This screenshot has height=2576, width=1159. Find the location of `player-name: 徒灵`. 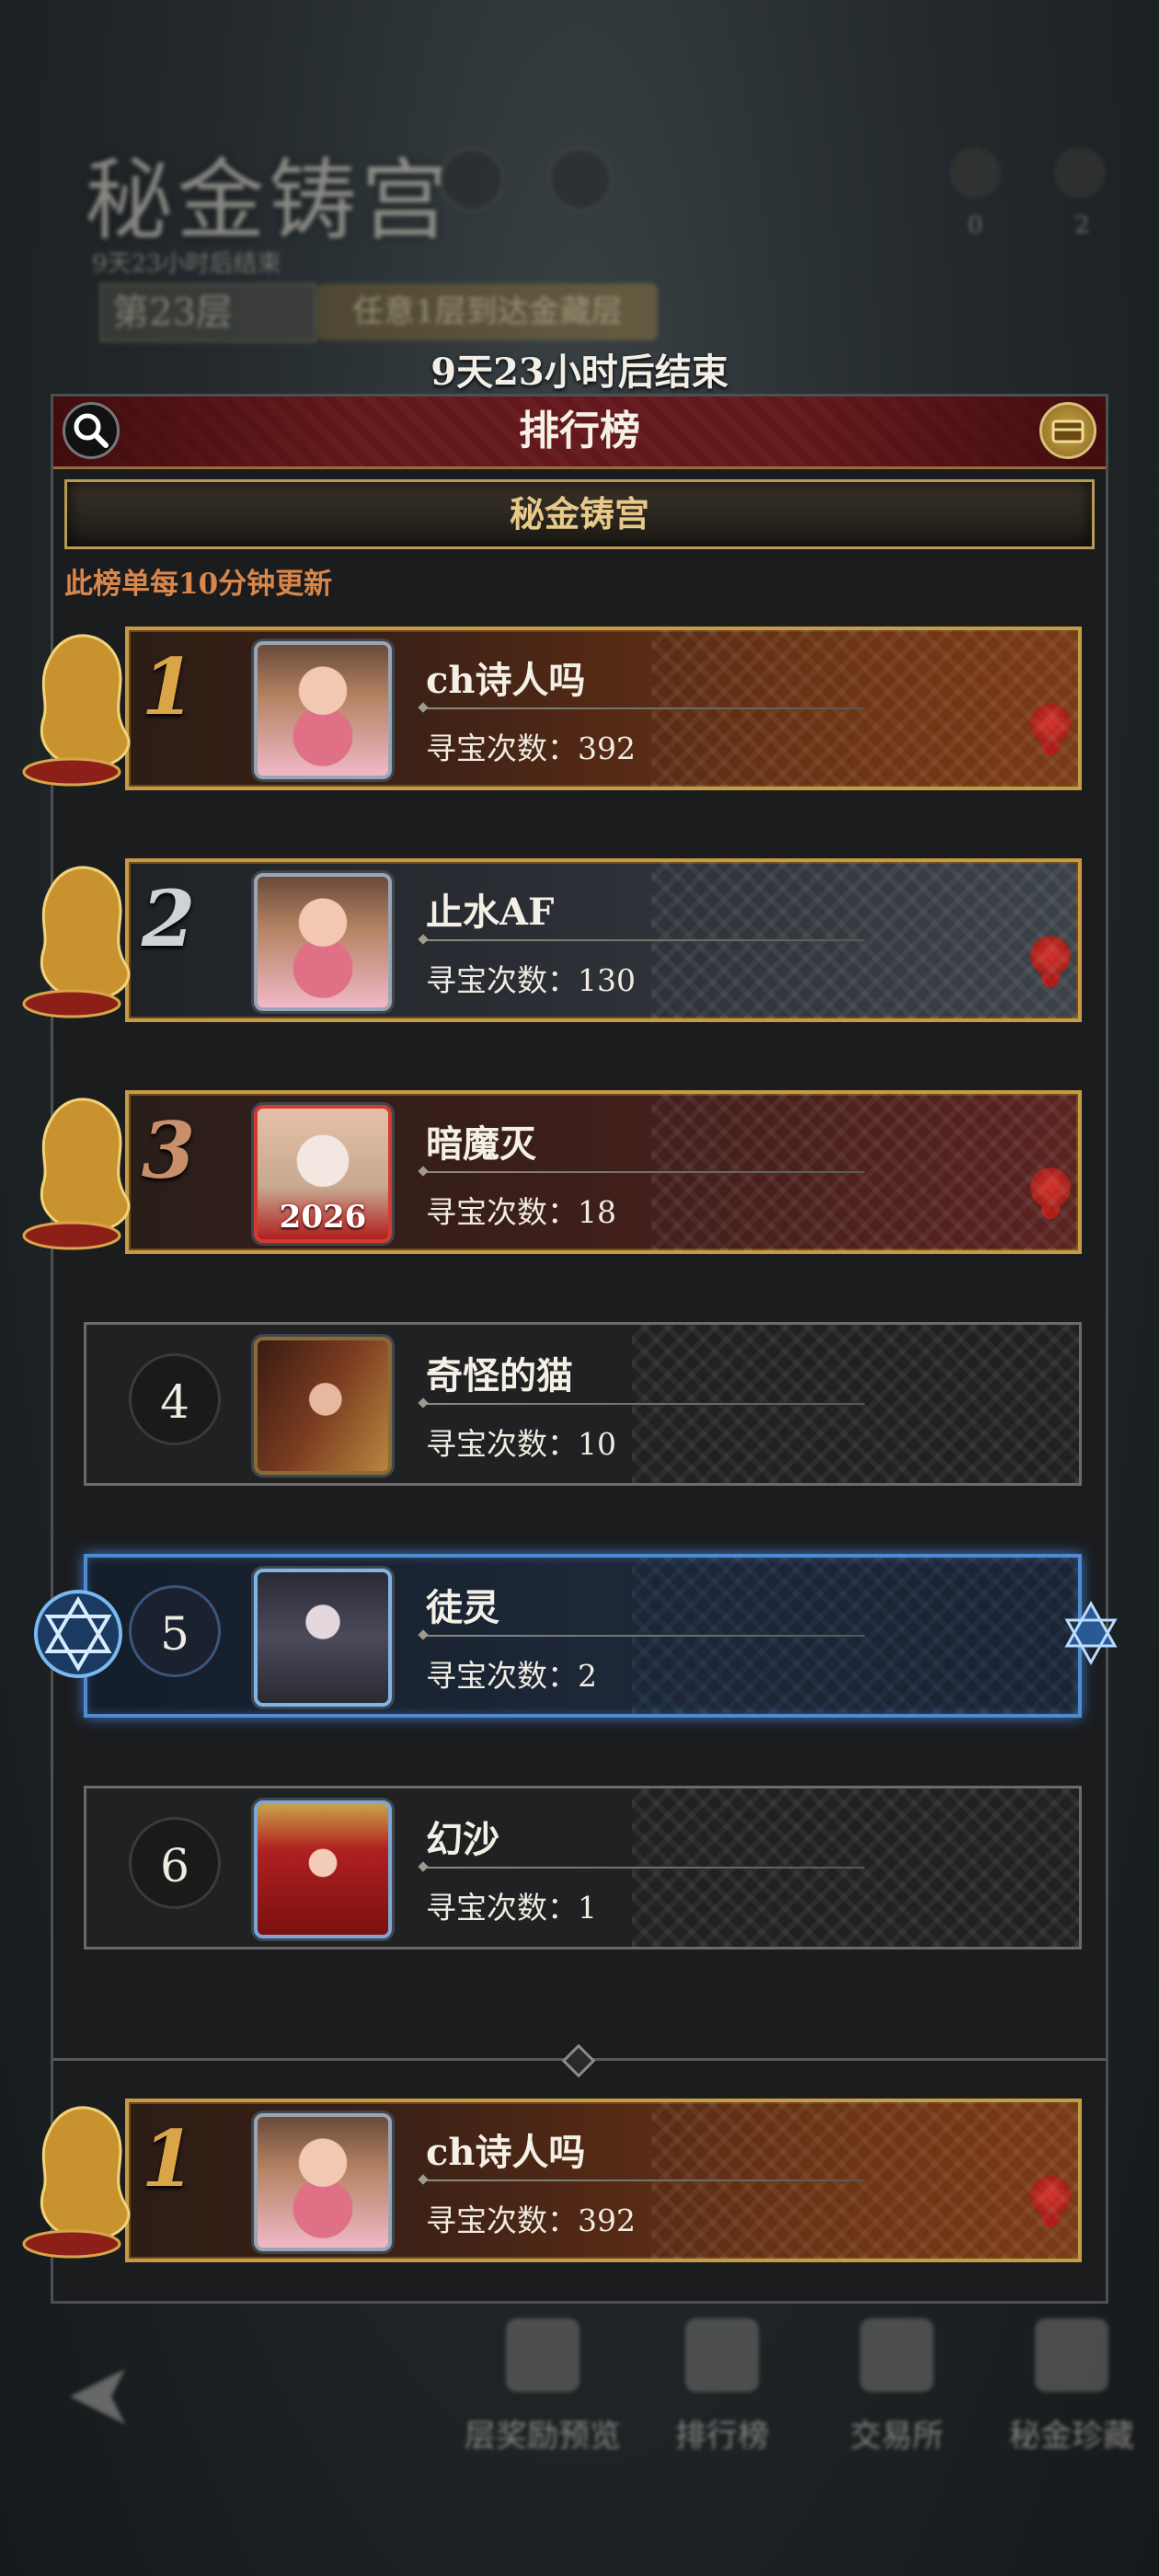

player-name: 徒灵 is located at coordinates (462, 1607).